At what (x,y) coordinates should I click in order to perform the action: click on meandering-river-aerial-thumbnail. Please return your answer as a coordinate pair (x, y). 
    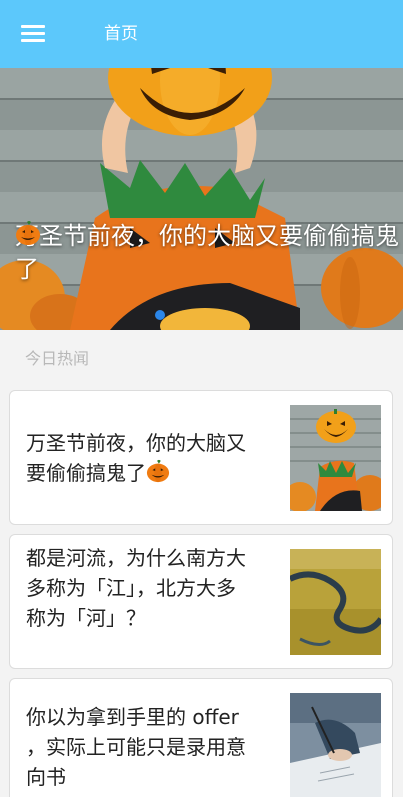
    Looking at the image, I should click on (335, 602).